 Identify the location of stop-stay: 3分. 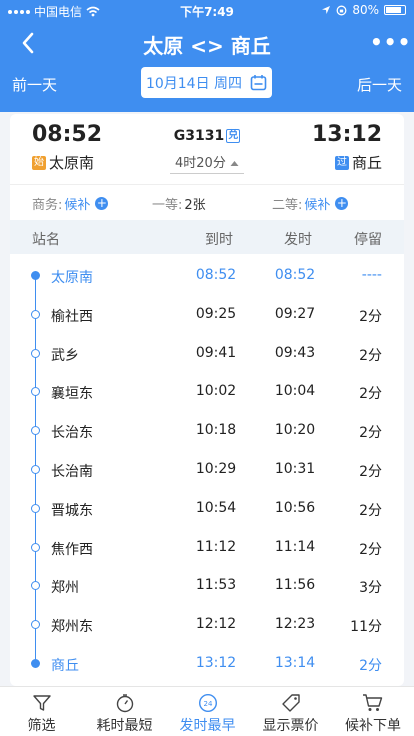
(370, 588).